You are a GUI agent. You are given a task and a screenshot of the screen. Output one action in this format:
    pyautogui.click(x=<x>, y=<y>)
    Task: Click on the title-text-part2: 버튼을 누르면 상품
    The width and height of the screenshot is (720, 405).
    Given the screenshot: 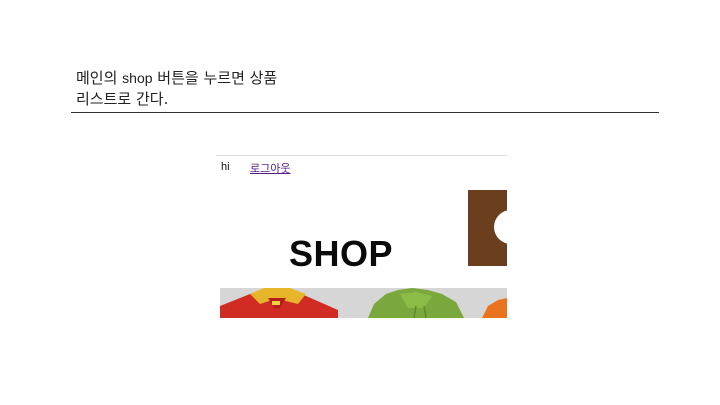 What is the action you would take?
    pyautogui.click(x=215, y=78)
    